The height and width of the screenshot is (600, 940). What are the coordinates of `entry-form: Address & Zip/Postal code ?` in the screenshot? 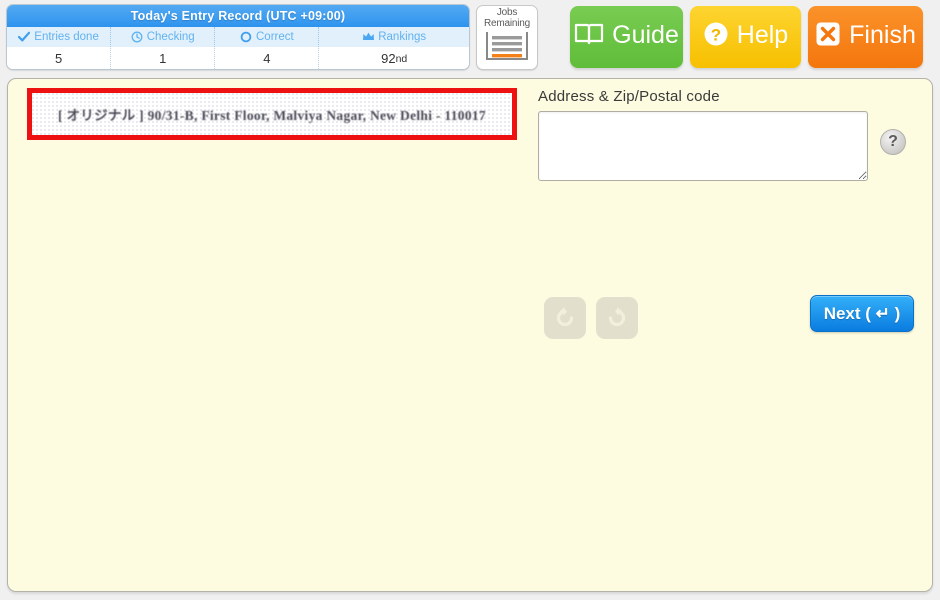 It's located at (730, 134).